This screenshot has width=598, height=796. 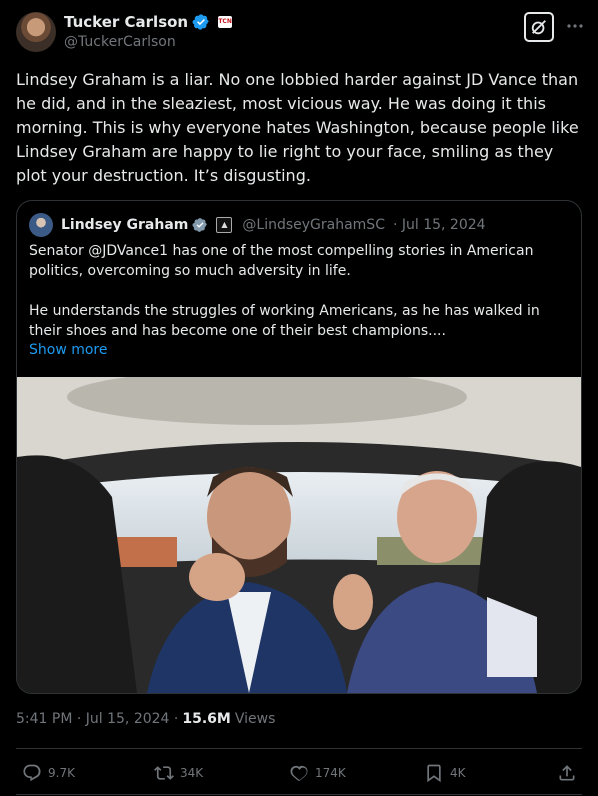 I want to click on bookmark-count: 4K, so click(x=458, y=773).